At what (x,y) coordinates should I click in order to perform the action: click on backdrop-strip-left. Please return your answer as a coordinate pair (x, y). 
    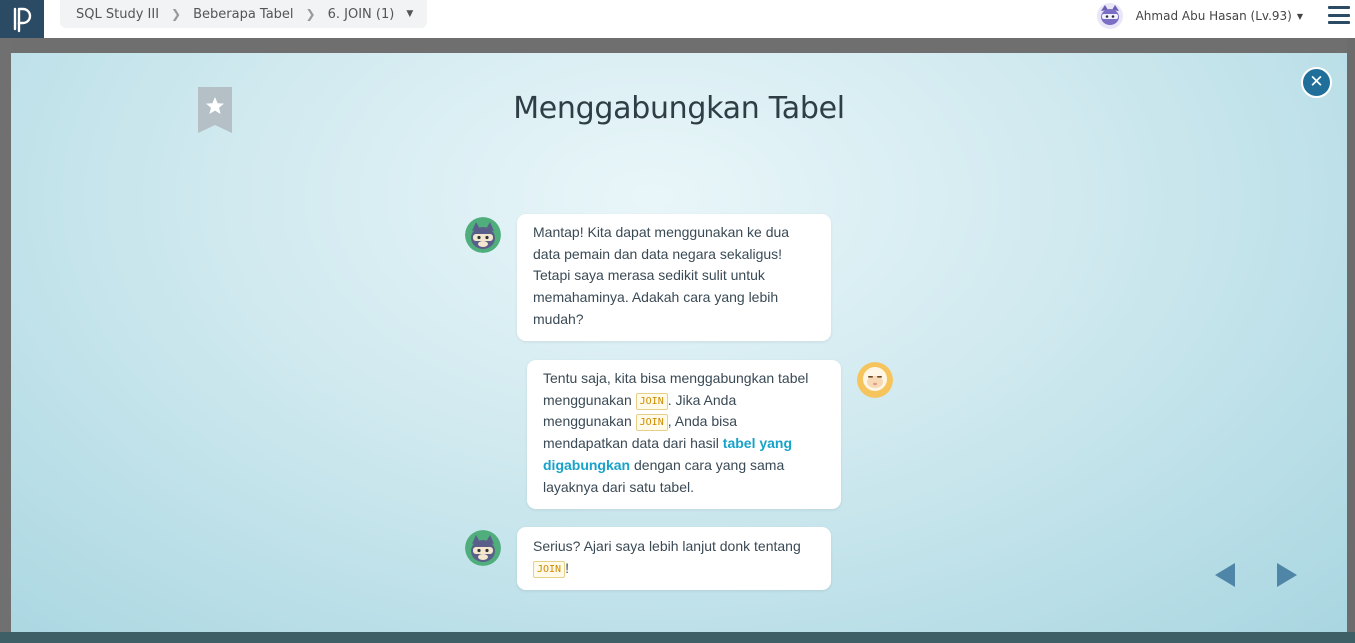
    Looking at the image, I should click on (5, 335).